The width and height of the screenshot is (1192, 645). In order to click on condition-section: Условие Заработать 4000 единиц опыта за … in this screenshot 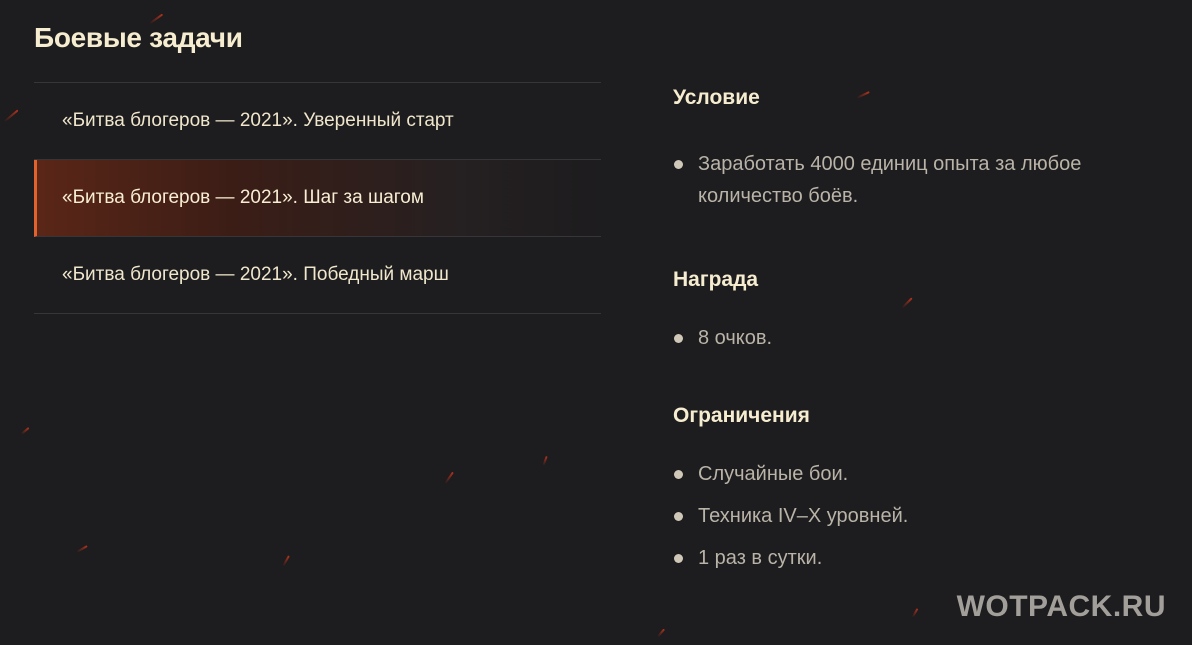, I will do `click(913, 149)`.